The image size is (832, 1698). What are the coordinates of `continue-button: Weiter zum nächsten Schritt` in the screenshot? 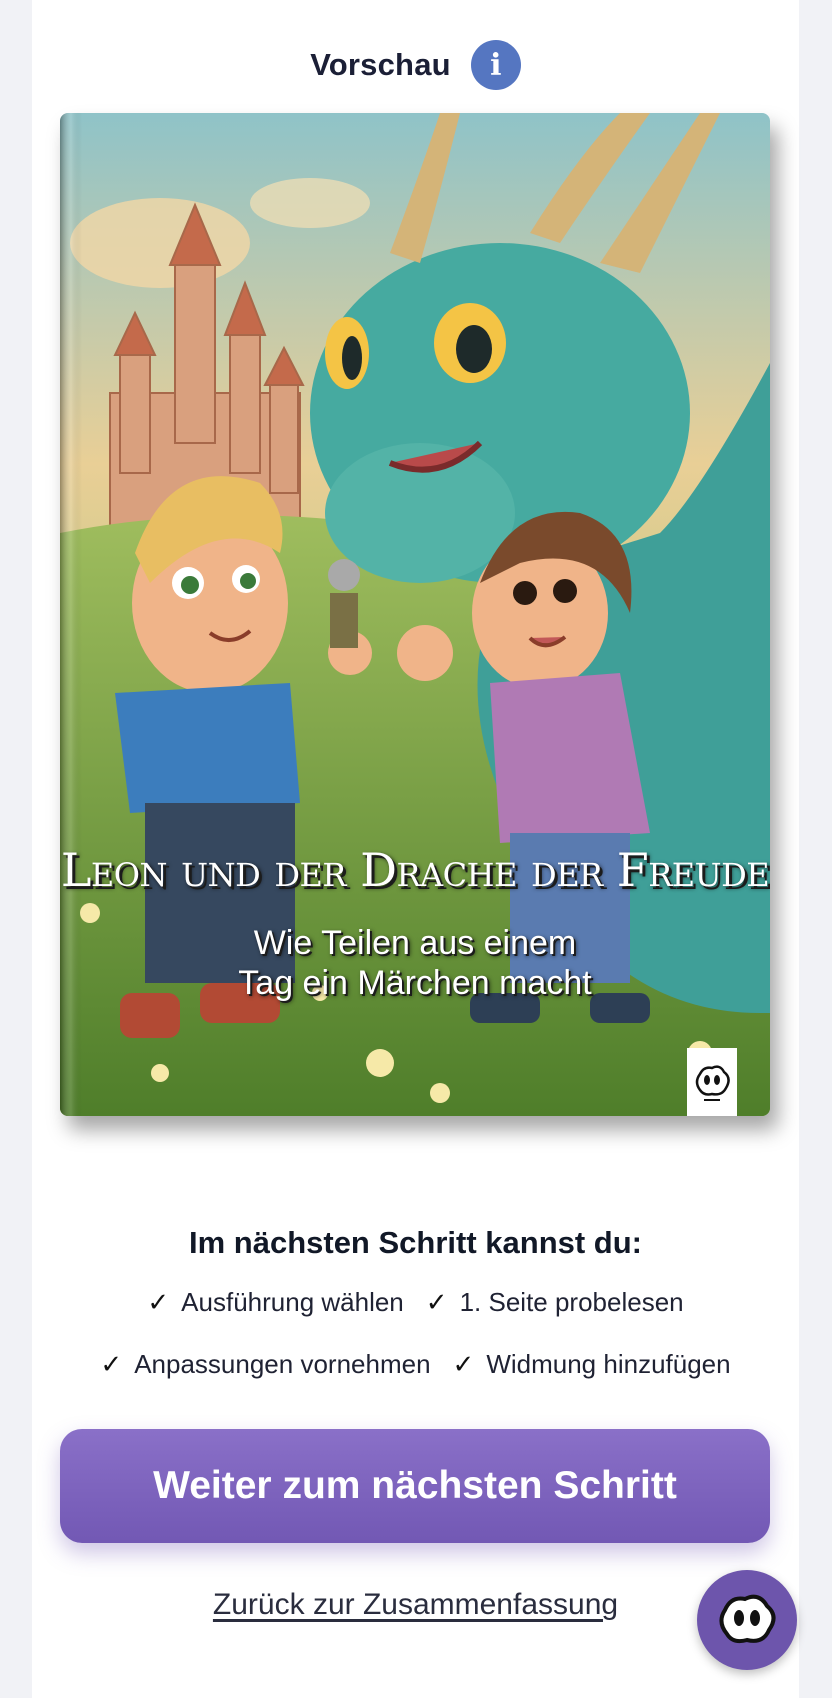 It's located at (415, 1486).